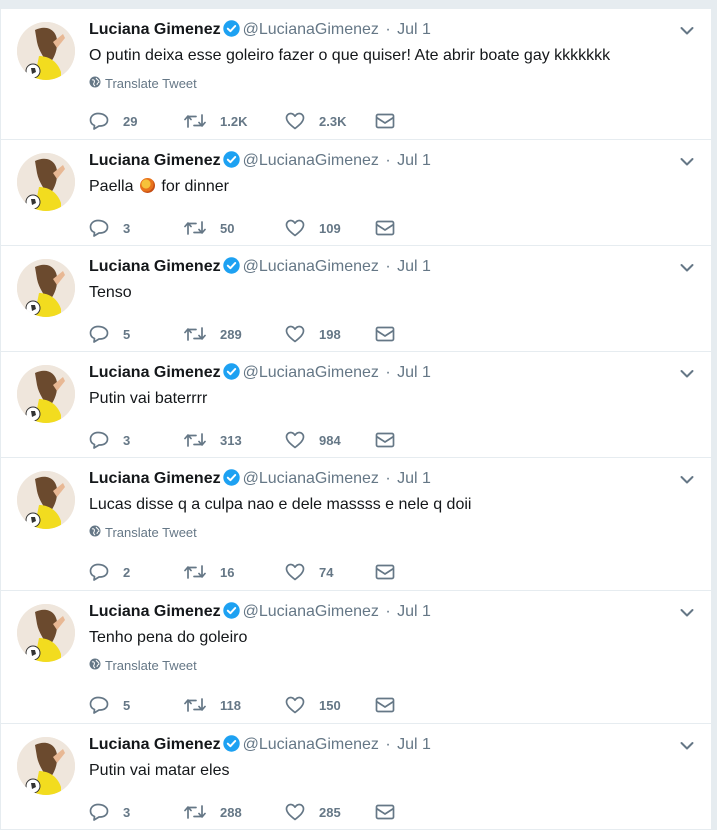 The width and height of the screenshot is (717, 830). I want to click on reply-button: 29, so click(136, 121).